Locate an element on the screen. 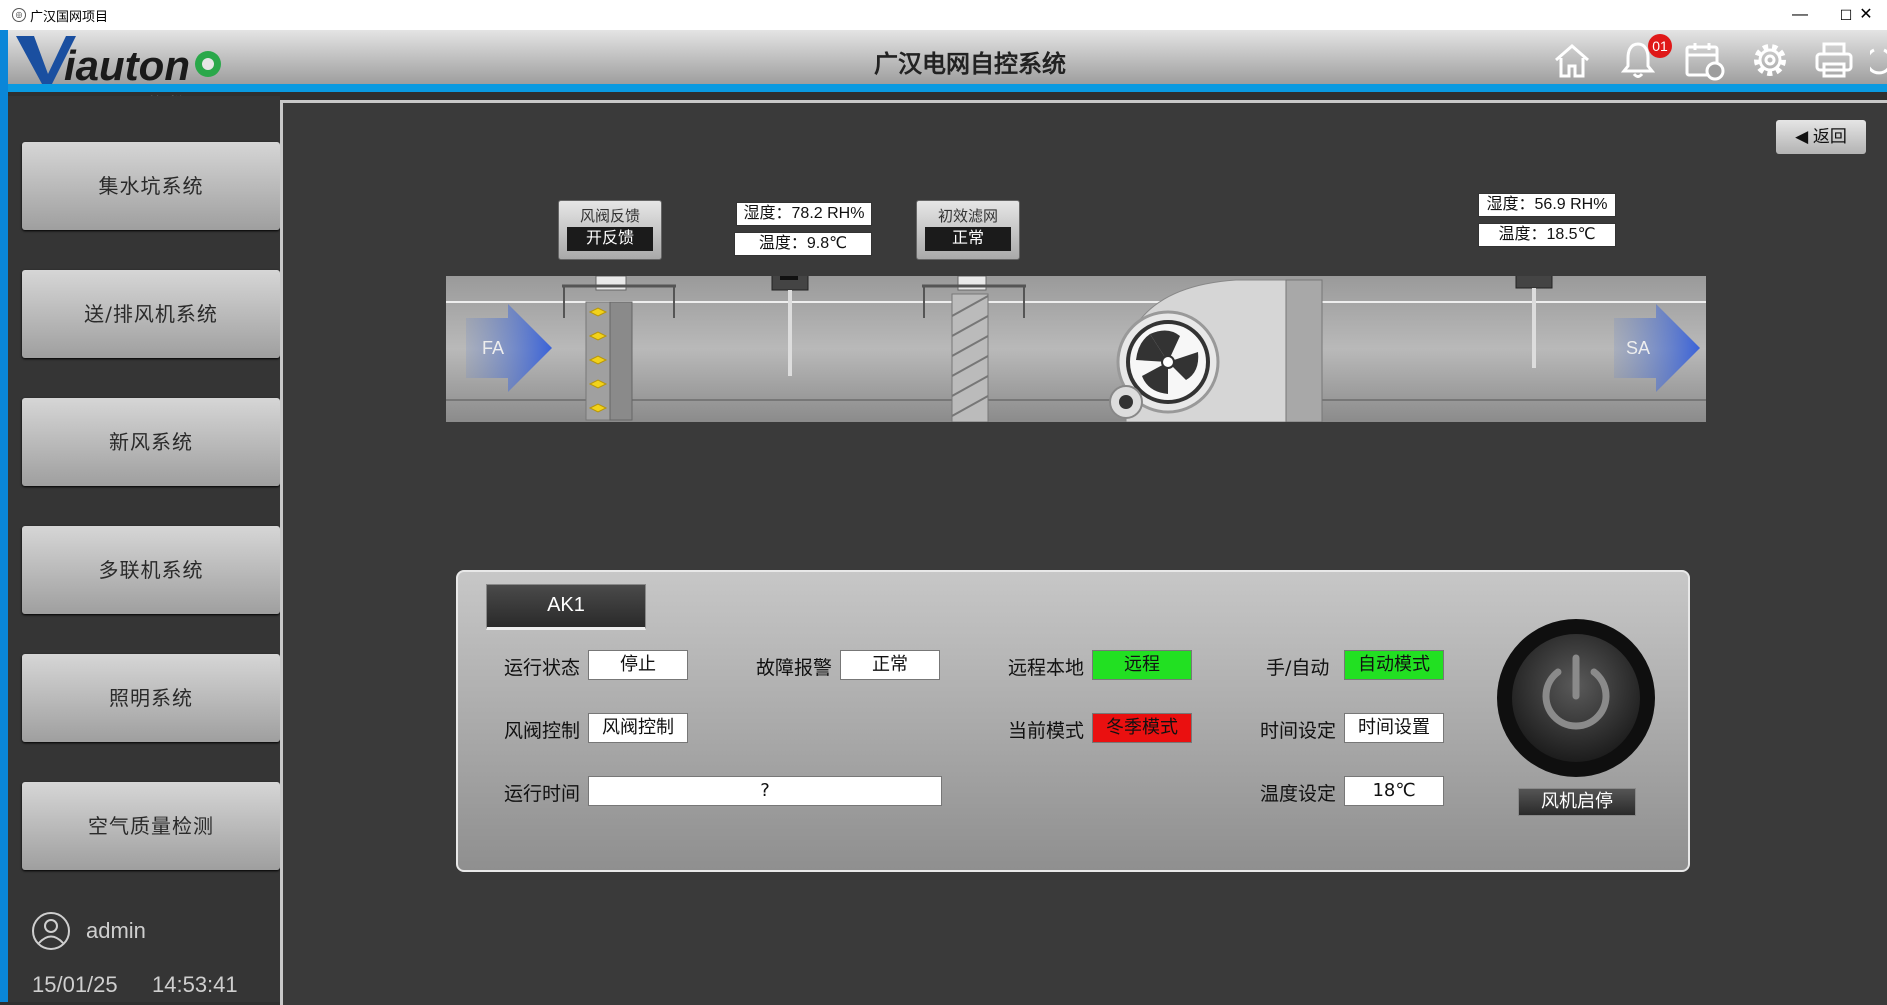  printer-icon is located at coordinates (1834, 60).